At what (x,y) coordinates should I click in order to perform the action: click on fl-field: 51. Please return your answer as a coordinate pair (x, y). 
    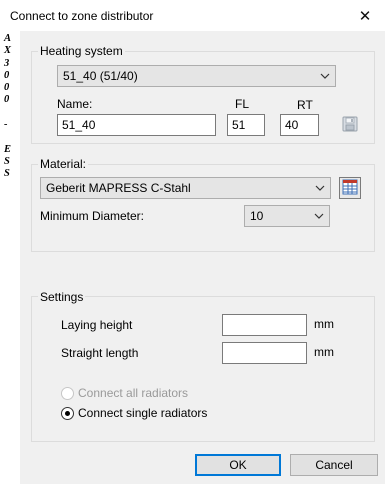
    Looking at the image, I should click on (246, 125).